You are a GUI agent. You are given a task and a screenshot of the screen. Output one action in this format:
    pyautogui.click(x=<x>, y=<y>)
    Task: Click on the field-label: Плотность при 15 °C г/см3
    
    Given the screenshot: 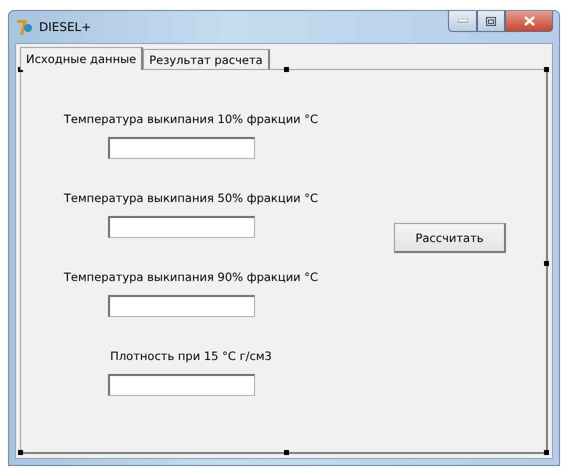 What is the action you would take?
    pyautogui.click(x=191, y=356)
    